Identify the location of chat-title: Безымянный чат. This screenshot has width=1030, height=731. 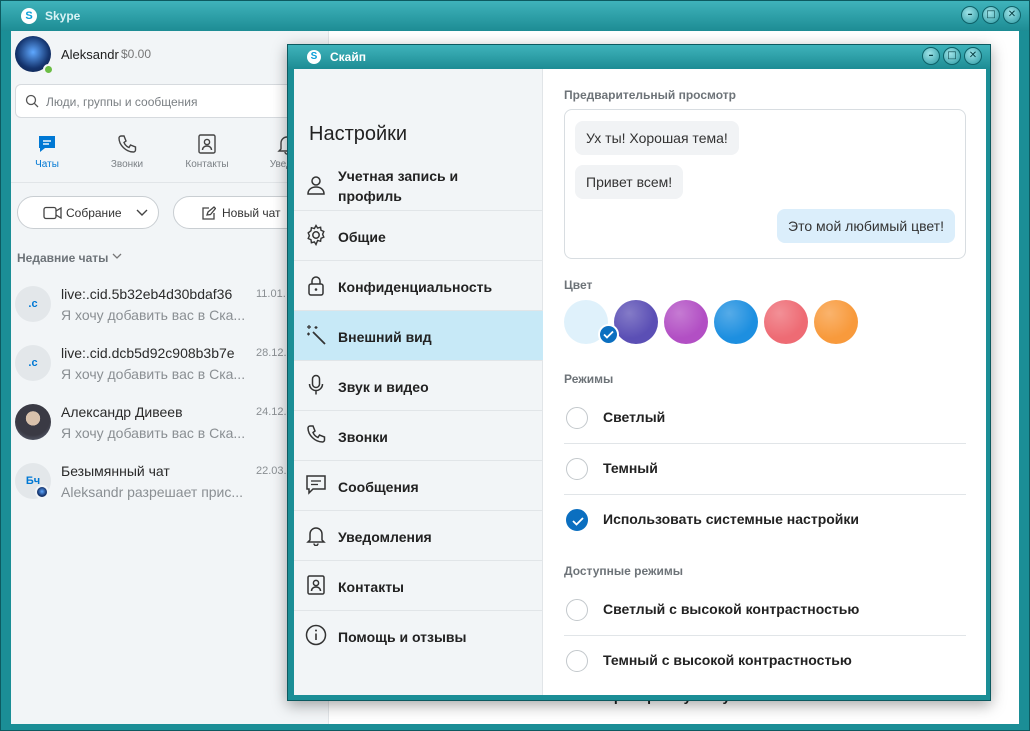
(115, 471).